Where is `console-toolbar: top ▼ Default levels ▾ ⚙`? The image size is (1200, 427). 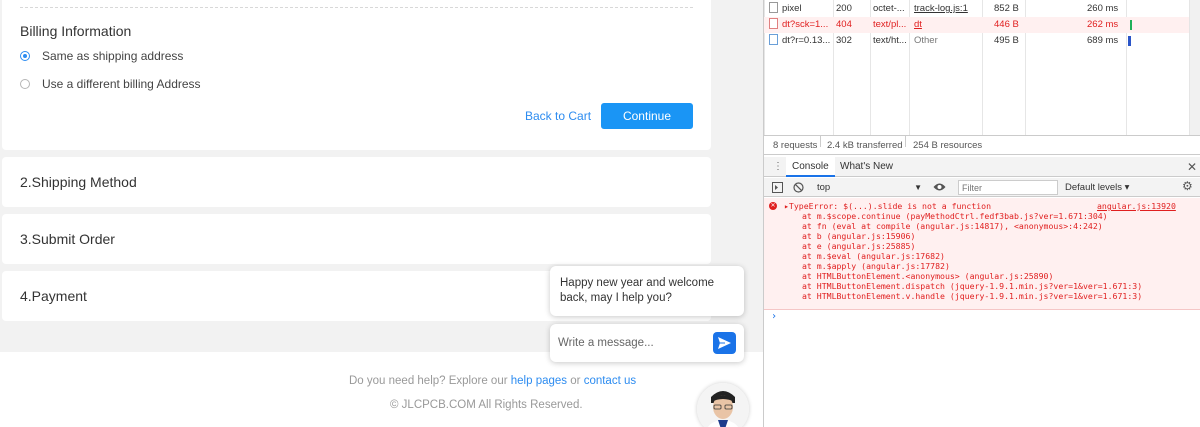
console-toolbar: top ▼ Default levels ▾ ⚙ is located at coordinates (982, 187).